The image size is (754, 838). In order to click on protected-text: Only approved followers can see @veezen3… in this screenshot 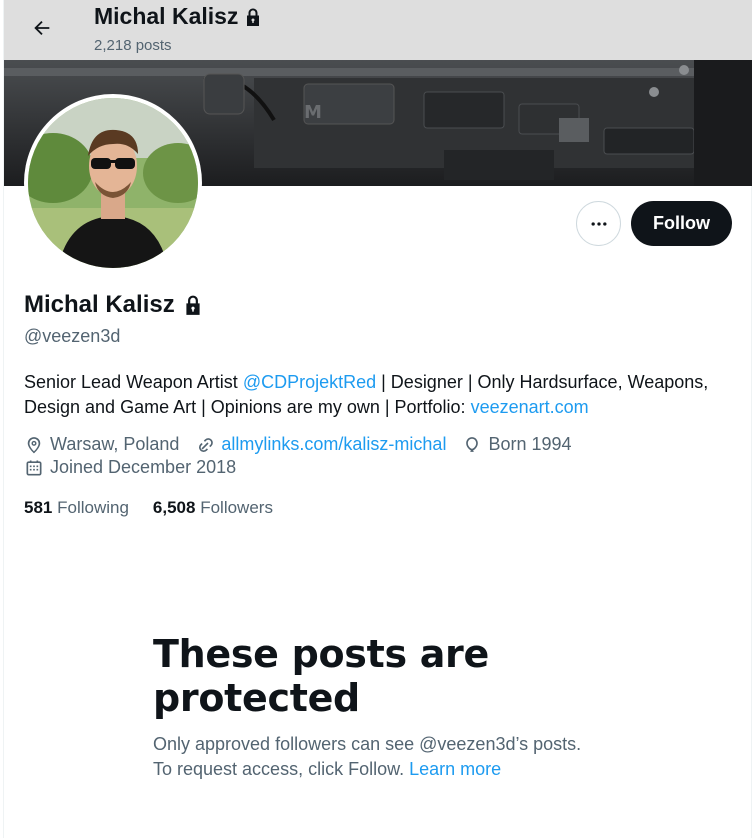, I will do `click(367, 756)`.